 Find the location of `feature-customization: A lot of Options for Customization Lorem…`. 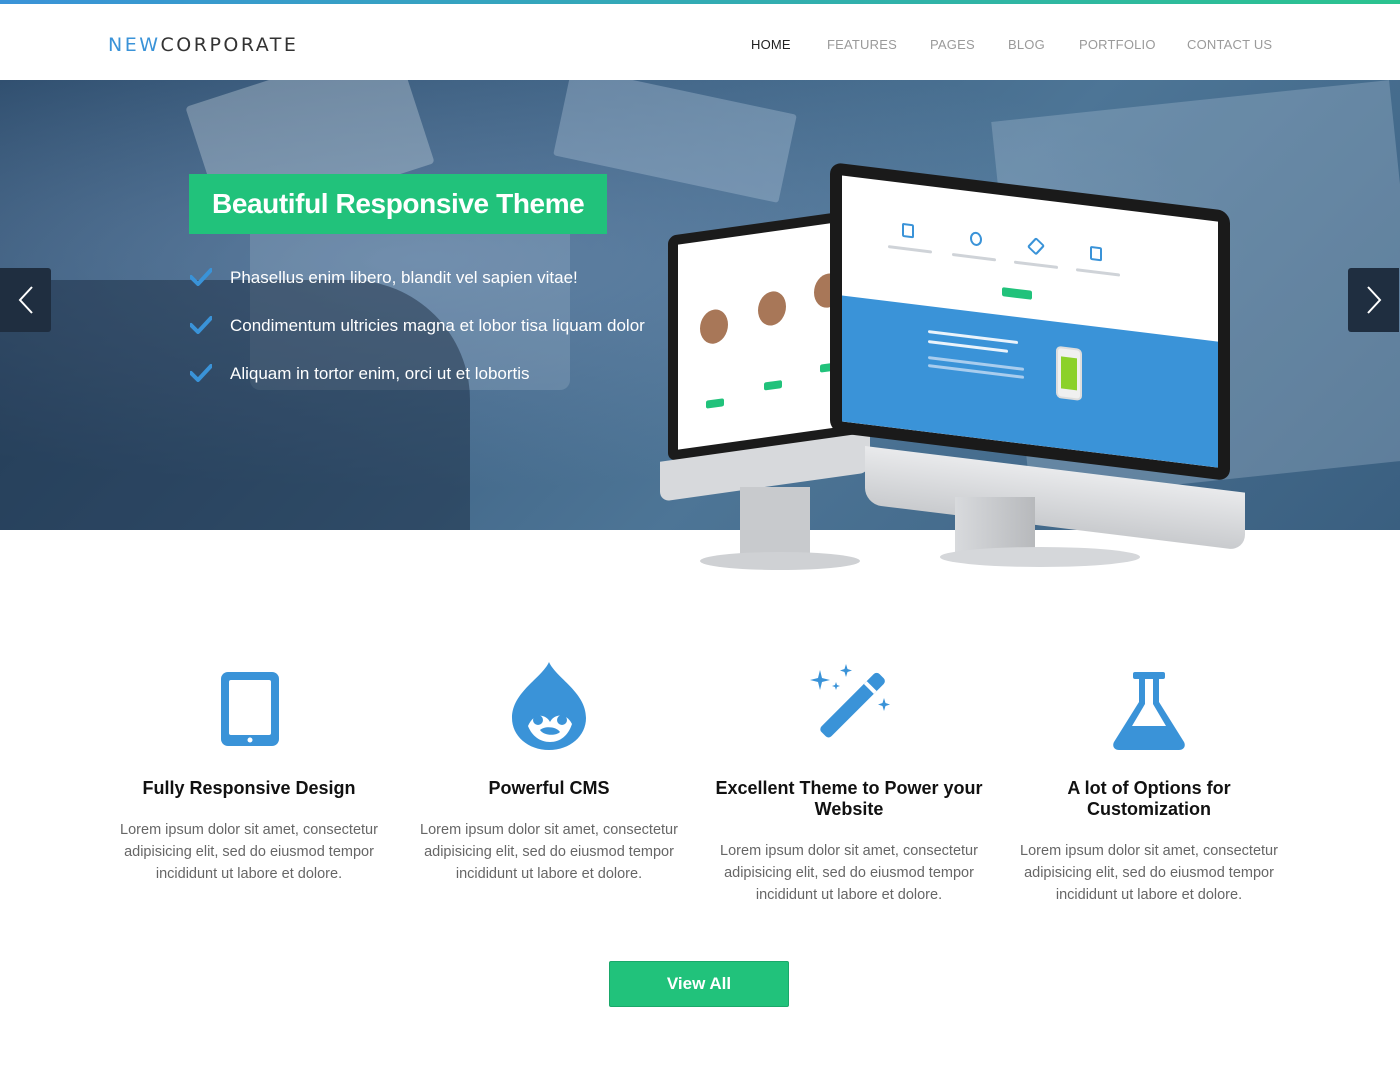

feature-customization: A lot of Options for Customization Lorem… is located at coordinates (1149, 783).